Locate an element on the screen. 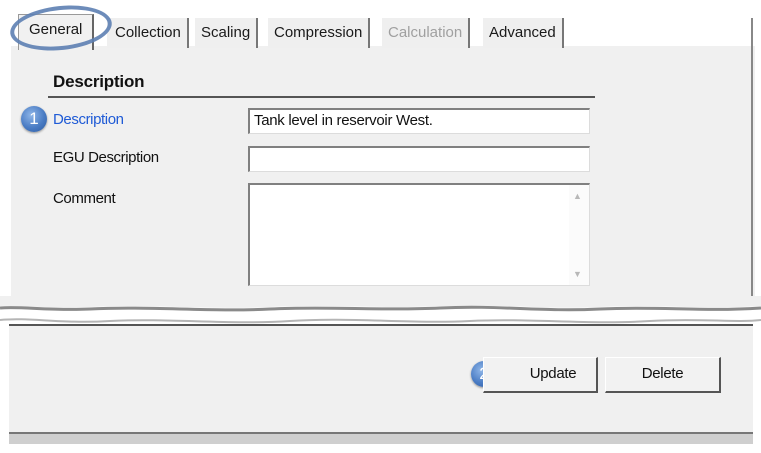  egu-description-label: EGU Description is located at coordinates (106, 157).